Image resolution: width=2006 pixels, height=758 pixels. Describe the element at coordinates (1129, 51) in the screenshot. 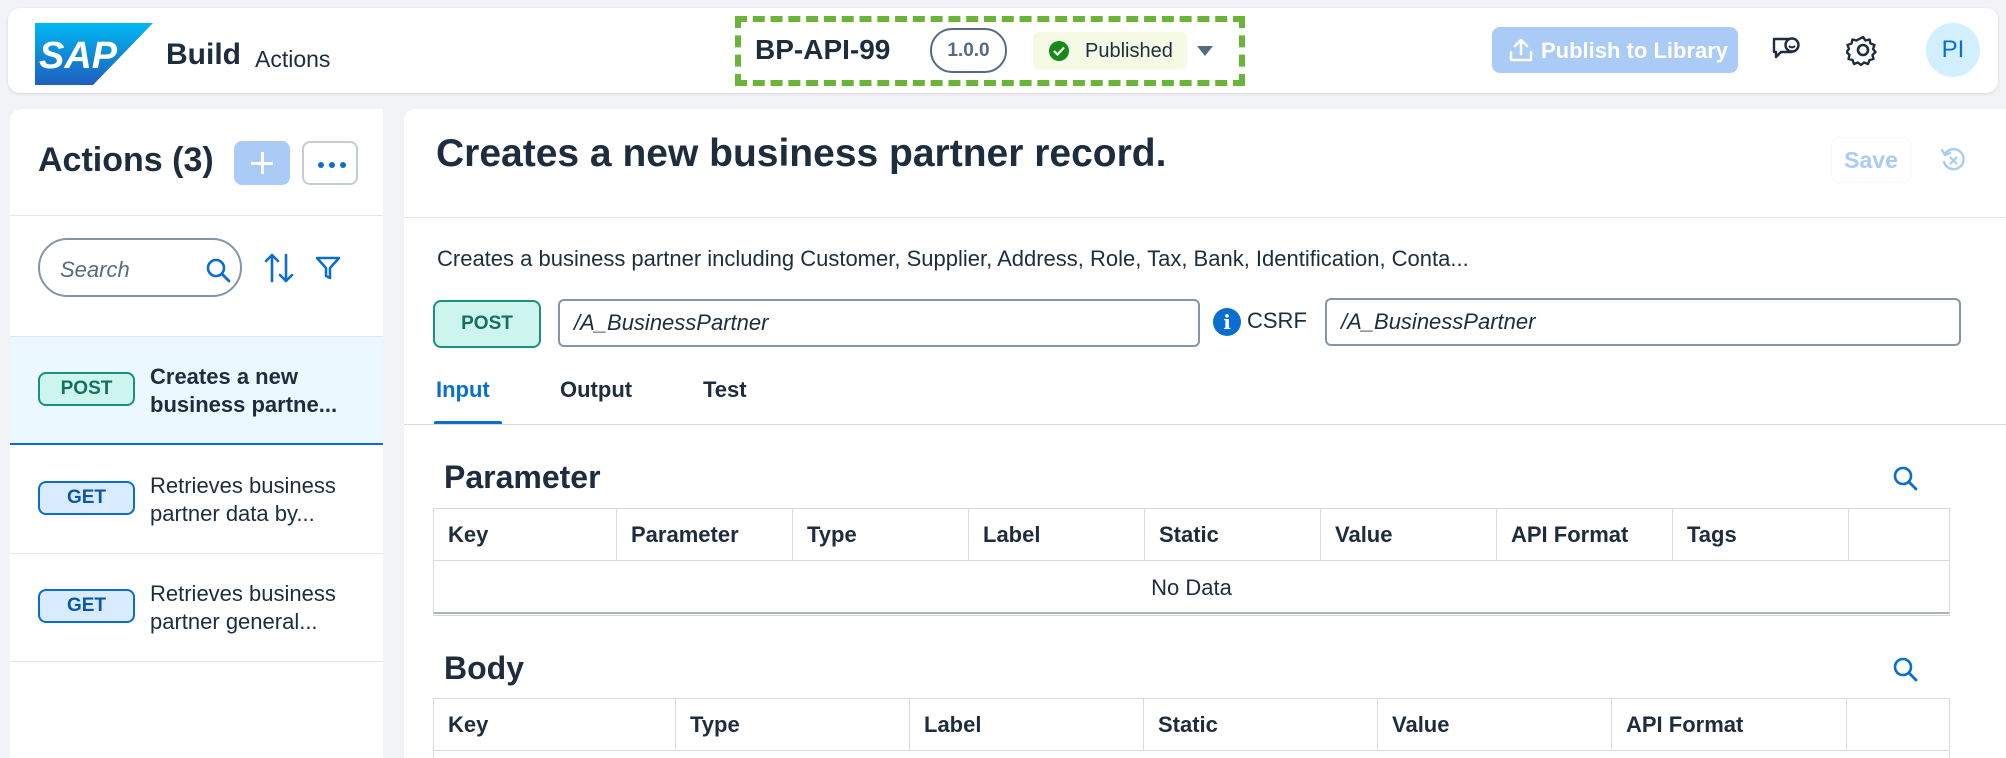

I see `status-label: Published` at that location.